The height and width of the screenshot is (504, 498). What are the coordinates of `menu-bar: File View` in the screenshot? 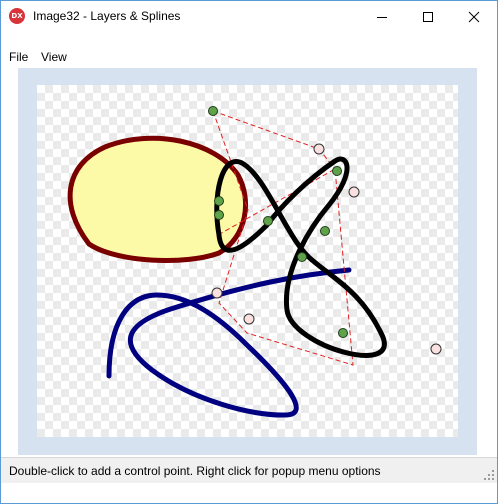 It's located at (249, 57).